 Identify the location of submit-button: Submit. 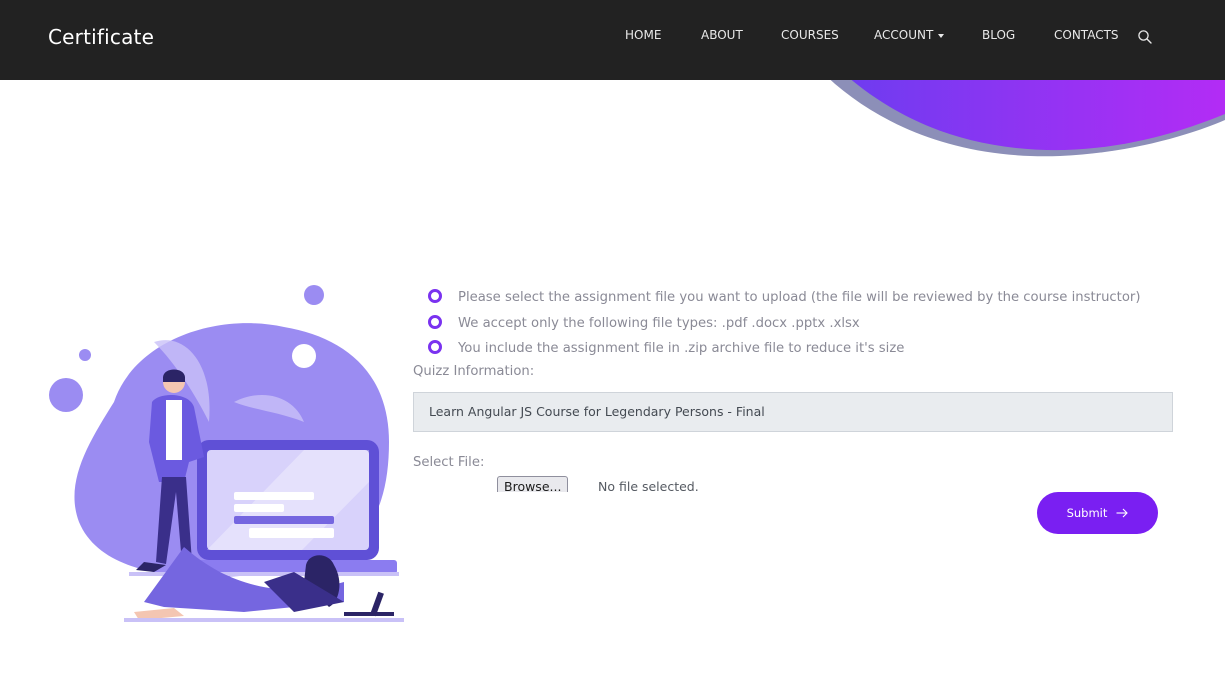
(1097, 513).